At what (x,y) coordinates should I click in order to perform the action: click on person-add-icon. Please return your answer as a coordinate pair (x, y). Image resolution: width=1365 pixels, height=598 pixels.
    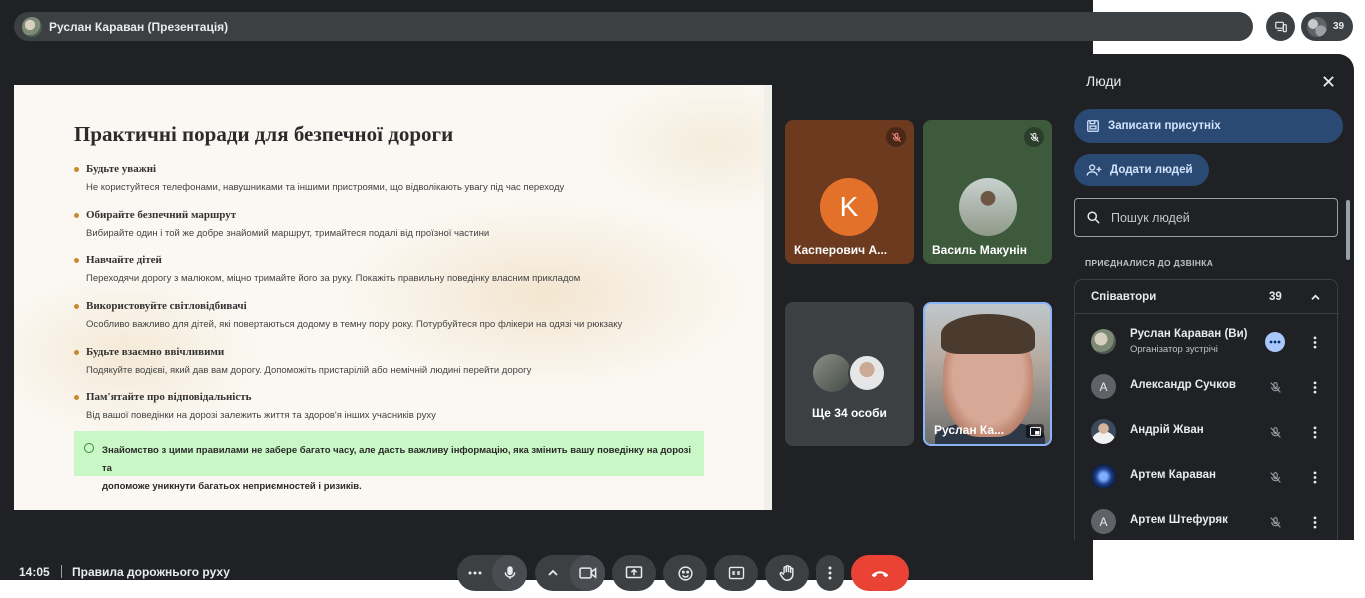
    Looking at the image, I should click on (1094, 170).